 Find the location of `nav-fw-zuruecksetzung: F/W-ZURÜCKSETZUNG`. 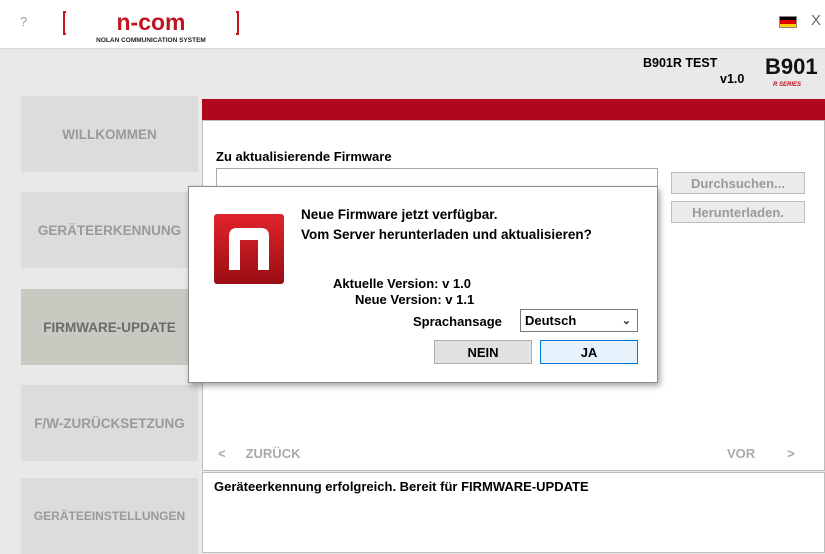

nav-fw-zuruecksetzung: F/W-ZURÜCKSETZUNG is located at coordinates (109, 423).